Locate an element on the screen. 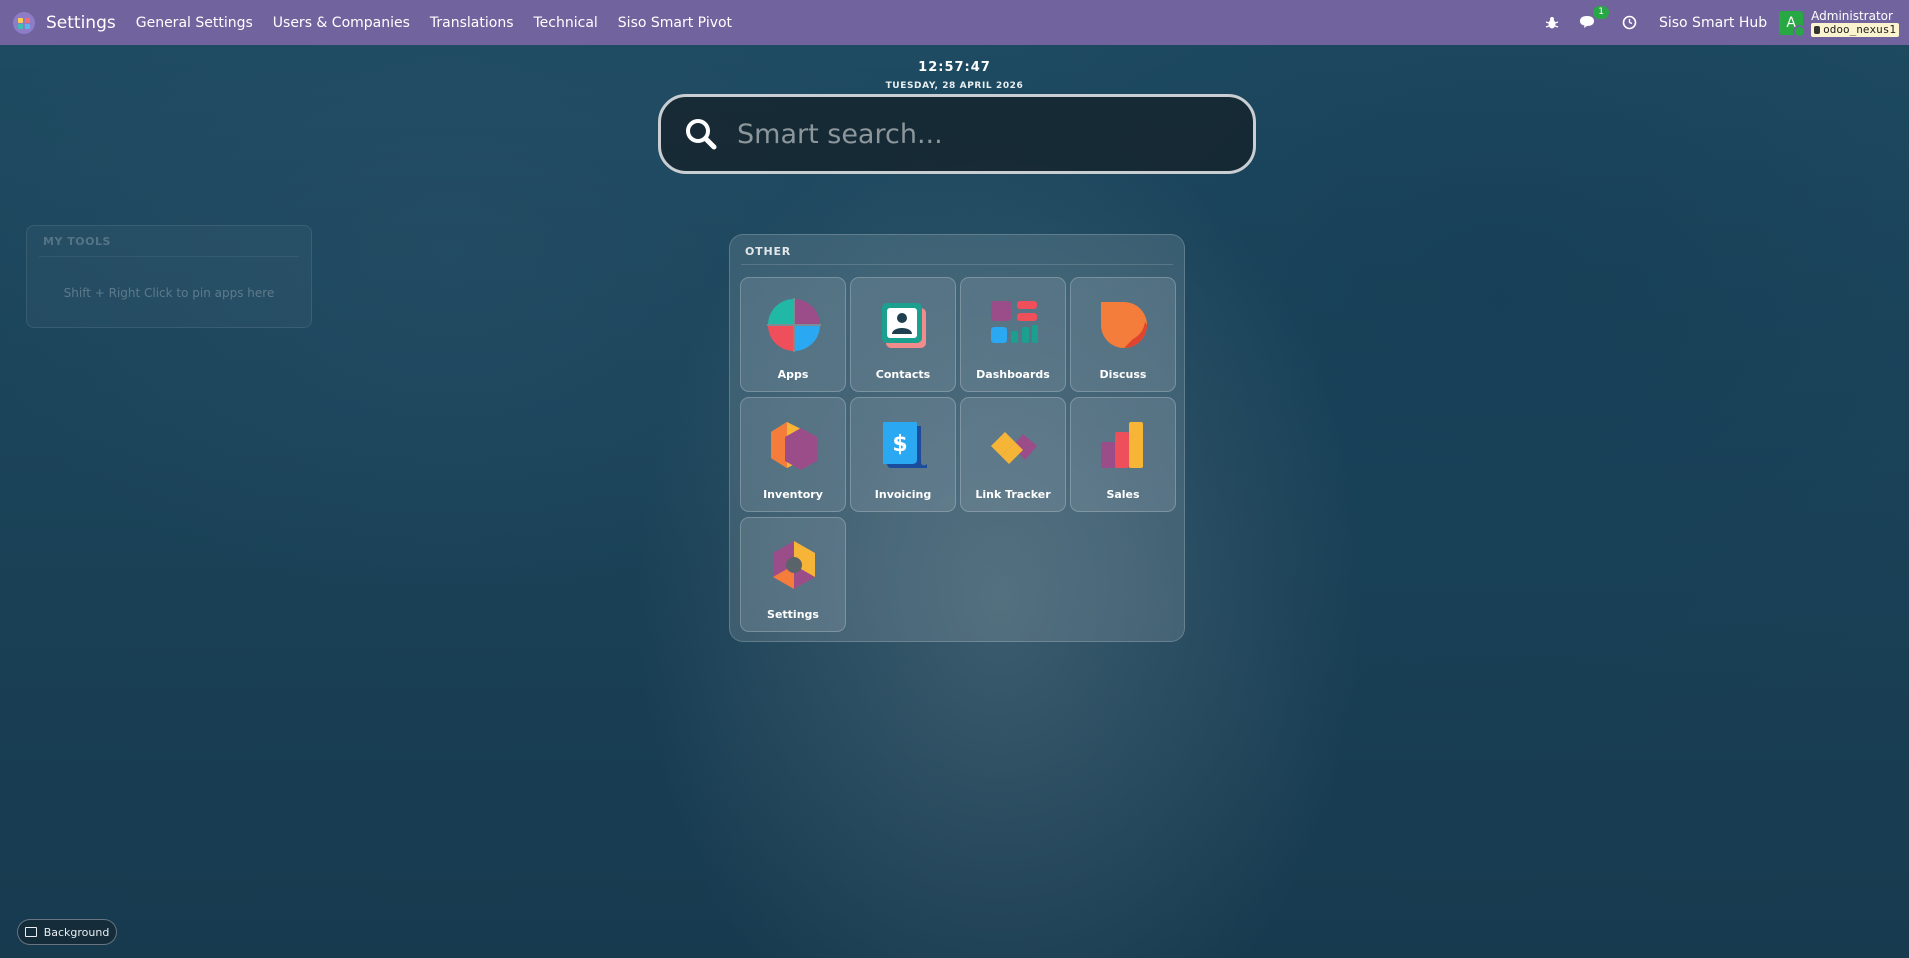 The image size is (1909, 958). my-tools-hint: Shift + Right Click to pin apps here is located at coordinates (169, 293).